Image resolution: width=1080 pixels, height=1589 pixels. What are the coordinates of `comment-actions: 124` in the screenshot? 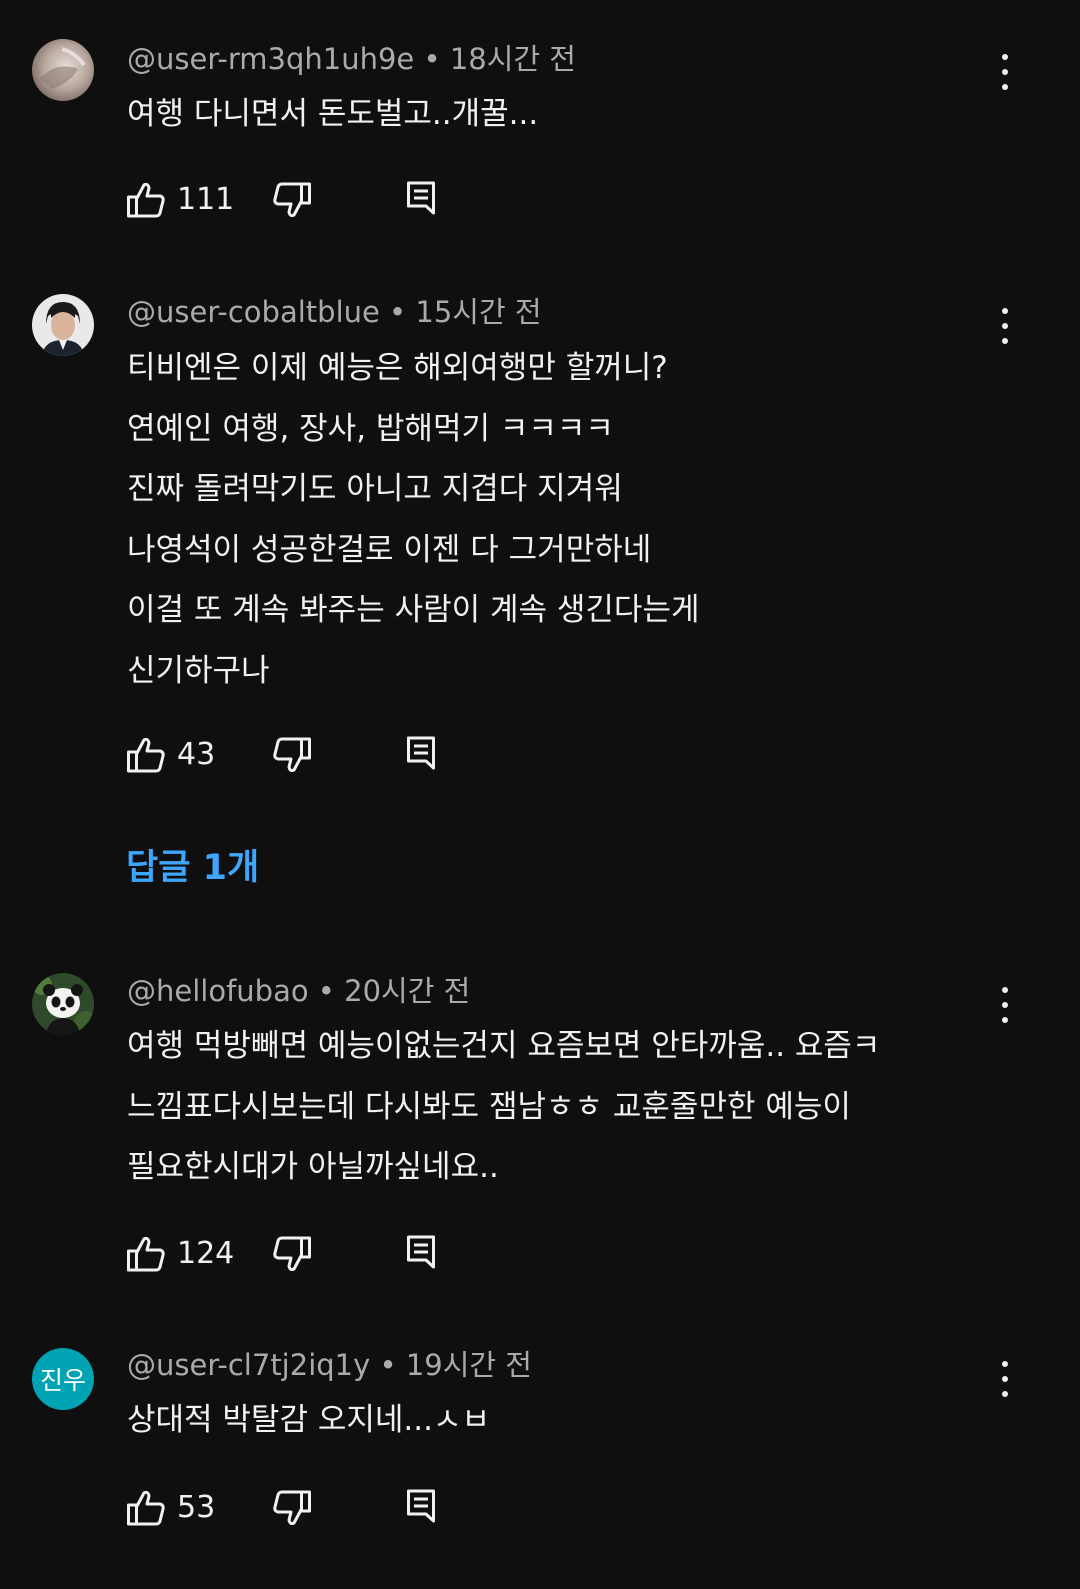 It's located at (291, 1256).